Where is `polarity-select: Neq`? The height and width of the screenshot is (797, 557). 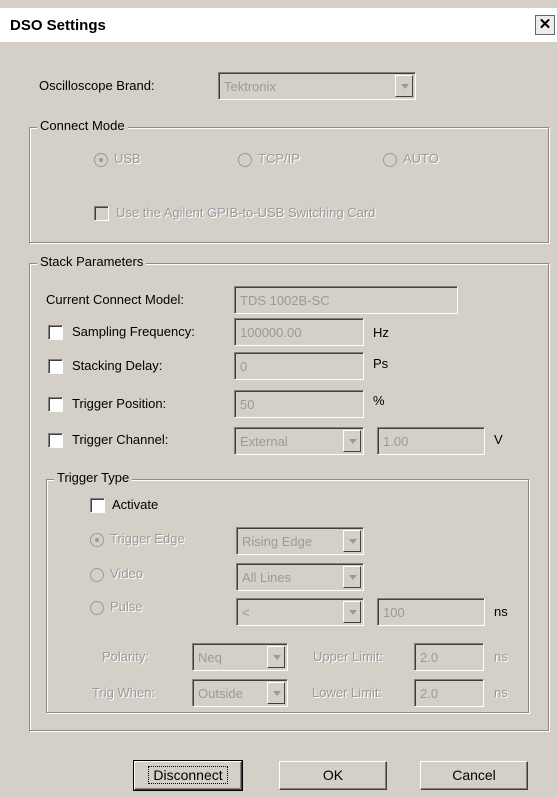 polarity-select: Neq is located at coordinates (240, 657).